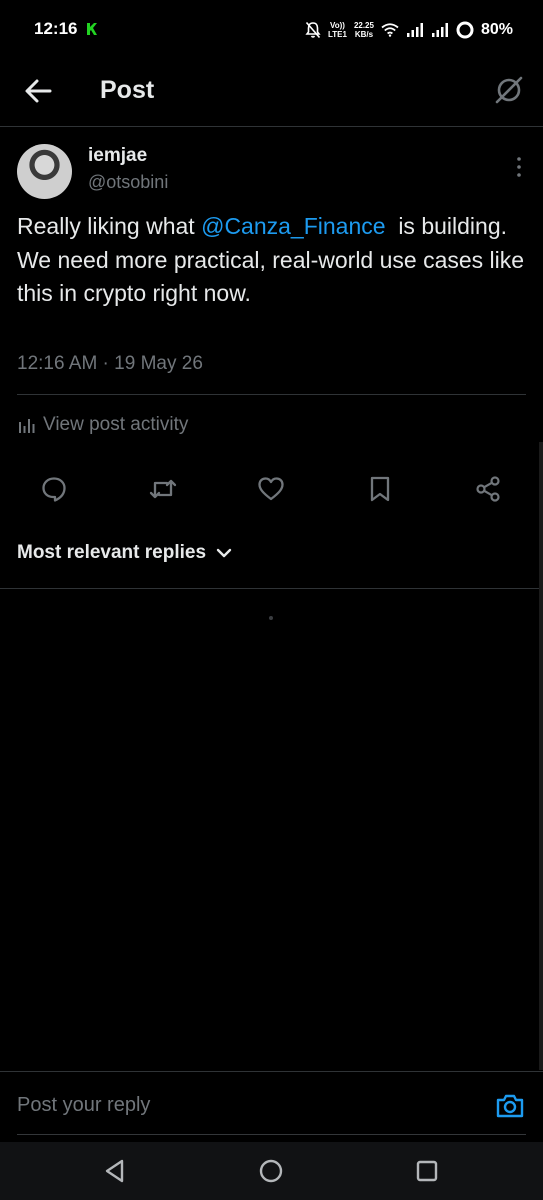 The width and height of the screenshot is (543, 1200). Describe the element at coordinates (496, 29) in the screenshot. I see `battery-percent: 80%` at that location.